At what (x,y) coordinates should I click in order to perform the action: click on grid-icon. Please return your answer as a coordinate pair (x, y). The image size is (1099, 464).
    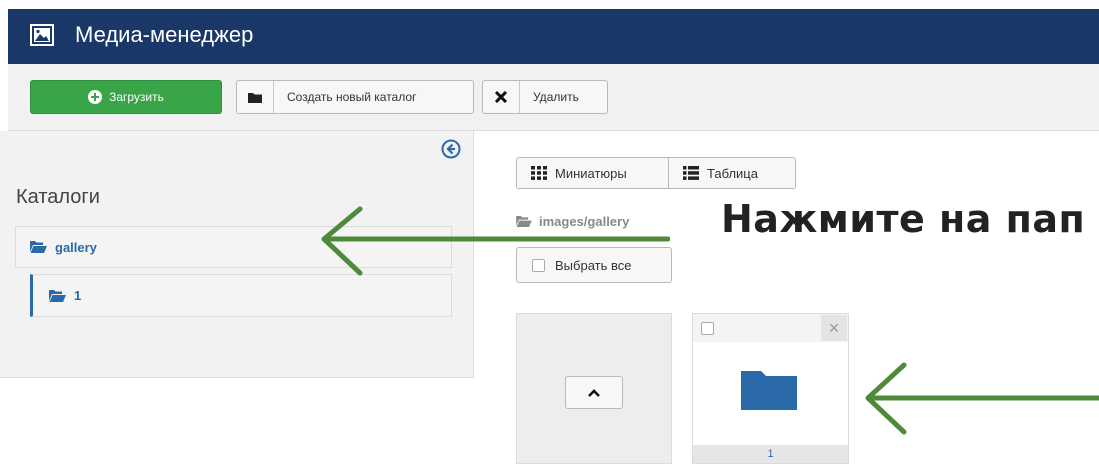
    Looking at the image, I should click on (539, 173).